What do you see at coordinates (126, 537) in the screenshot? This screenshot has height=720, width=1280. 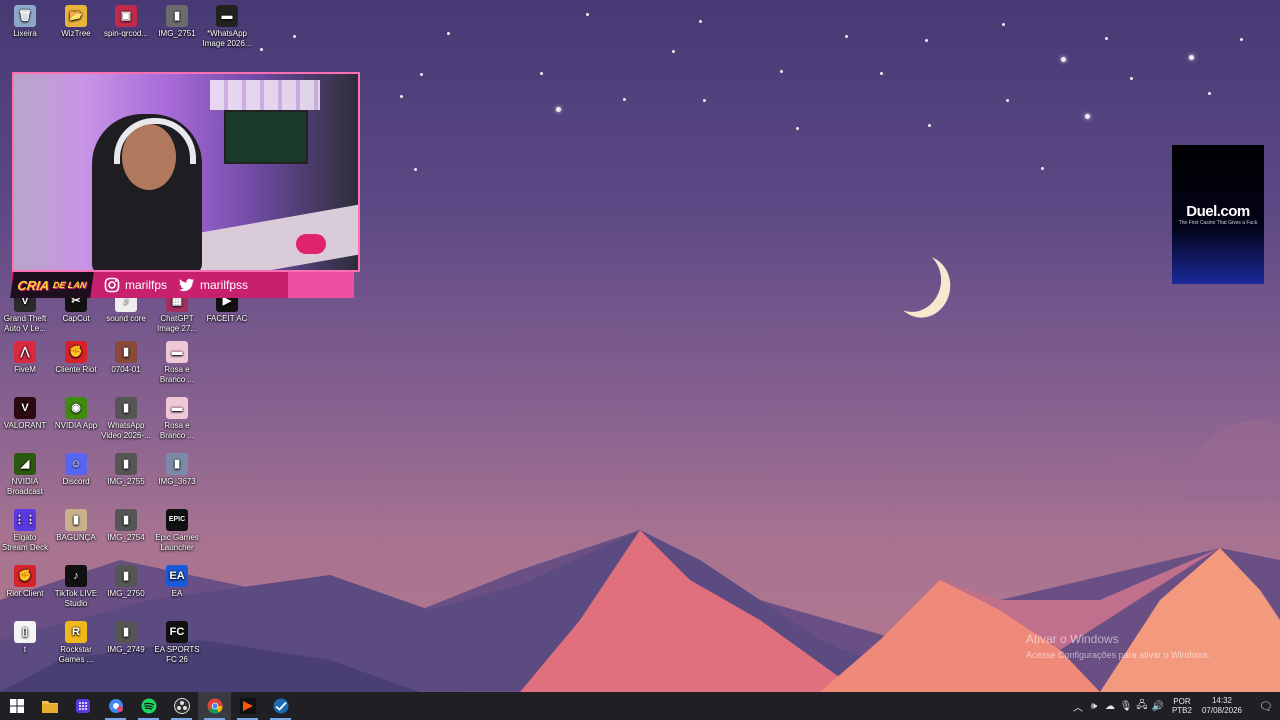 I see `desktop-icon-label: IMG_2754` at bounding box center [126, 537].